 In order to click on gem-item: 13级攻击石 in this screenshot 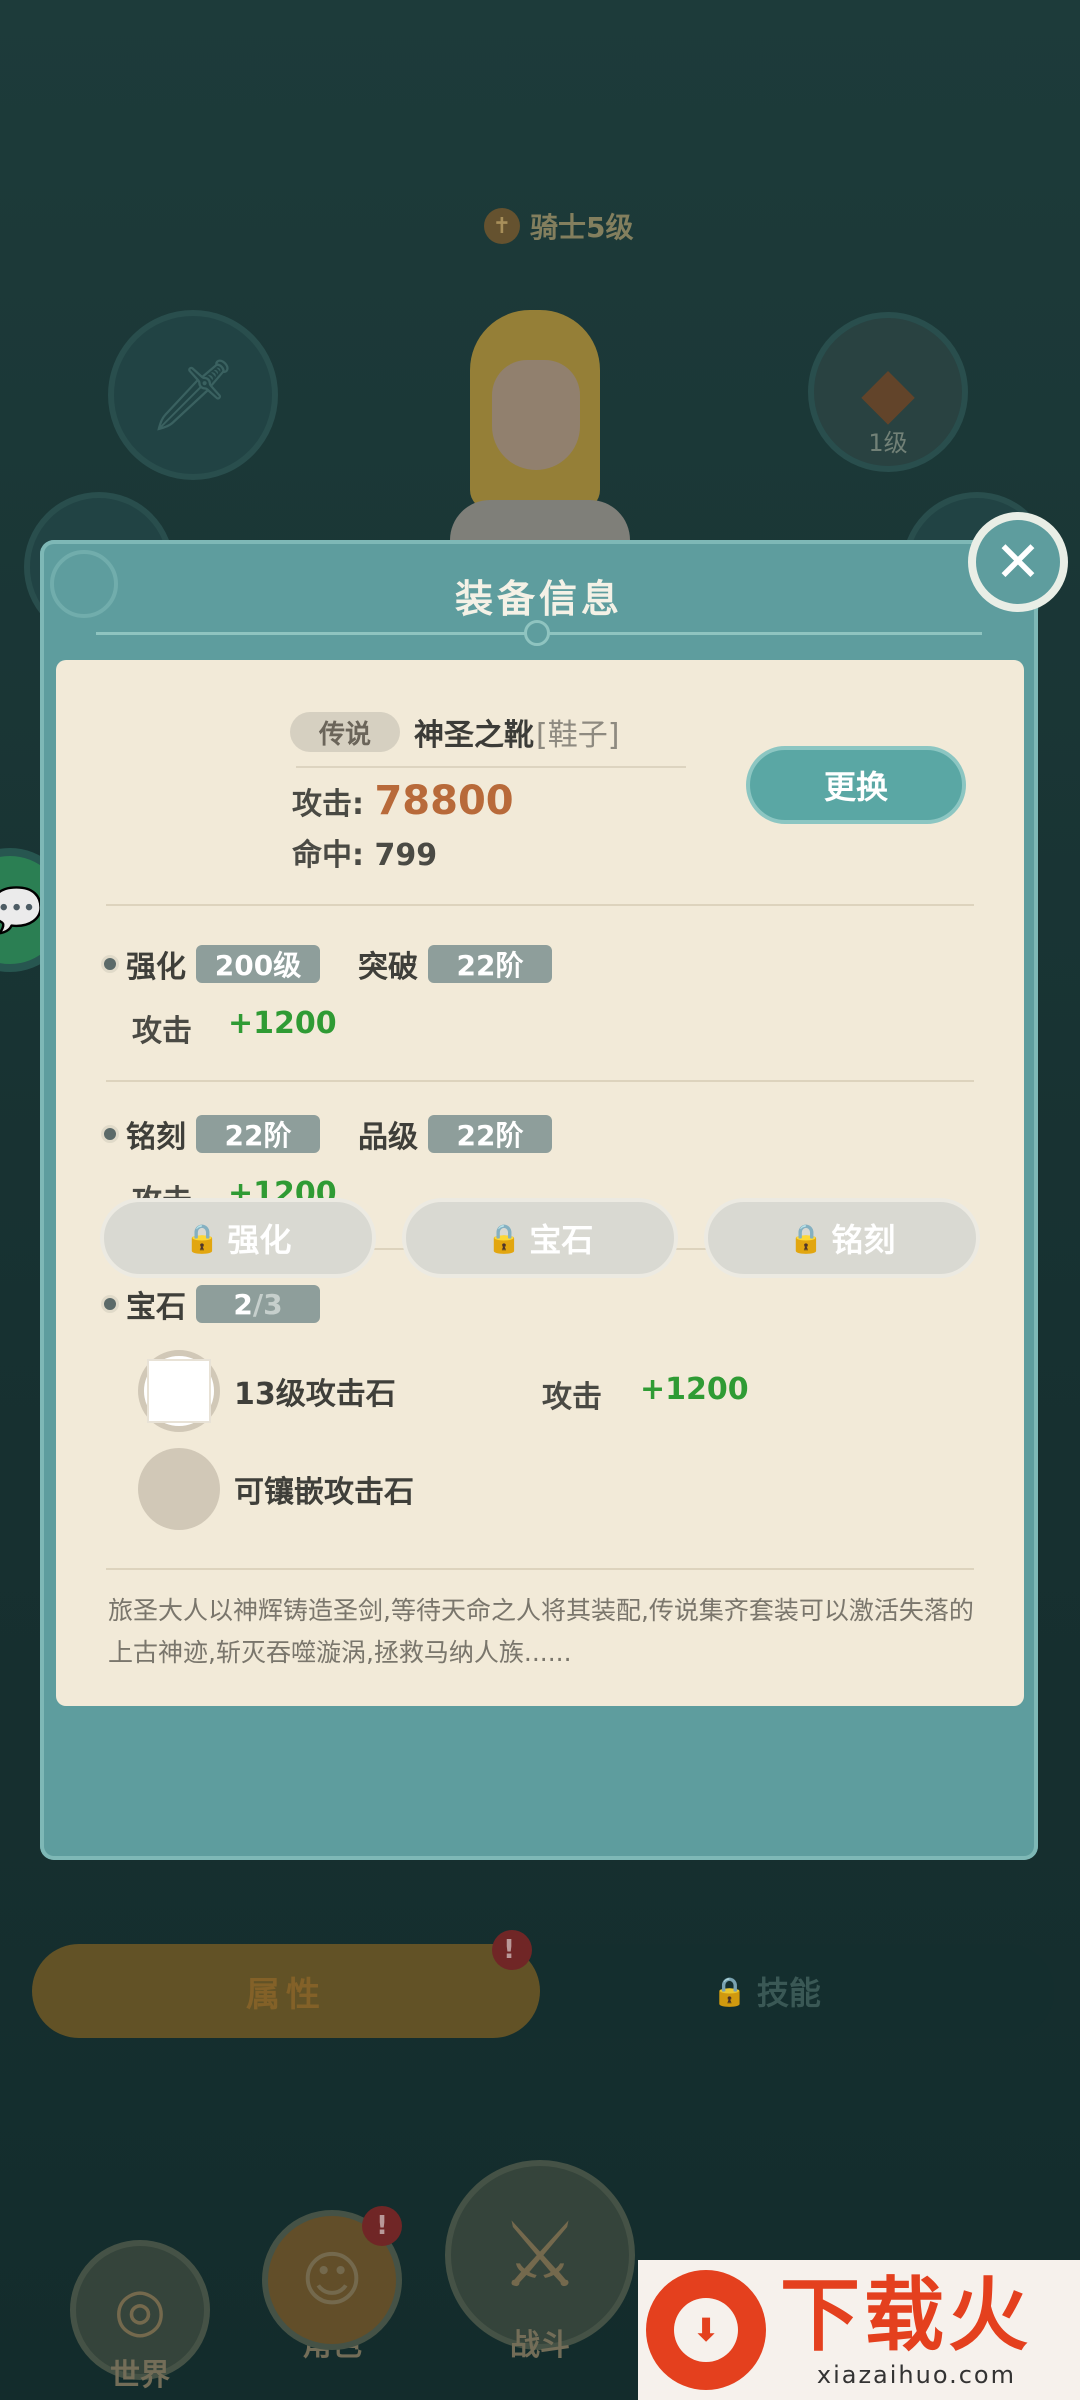, I will do `click(267, 1391)`.